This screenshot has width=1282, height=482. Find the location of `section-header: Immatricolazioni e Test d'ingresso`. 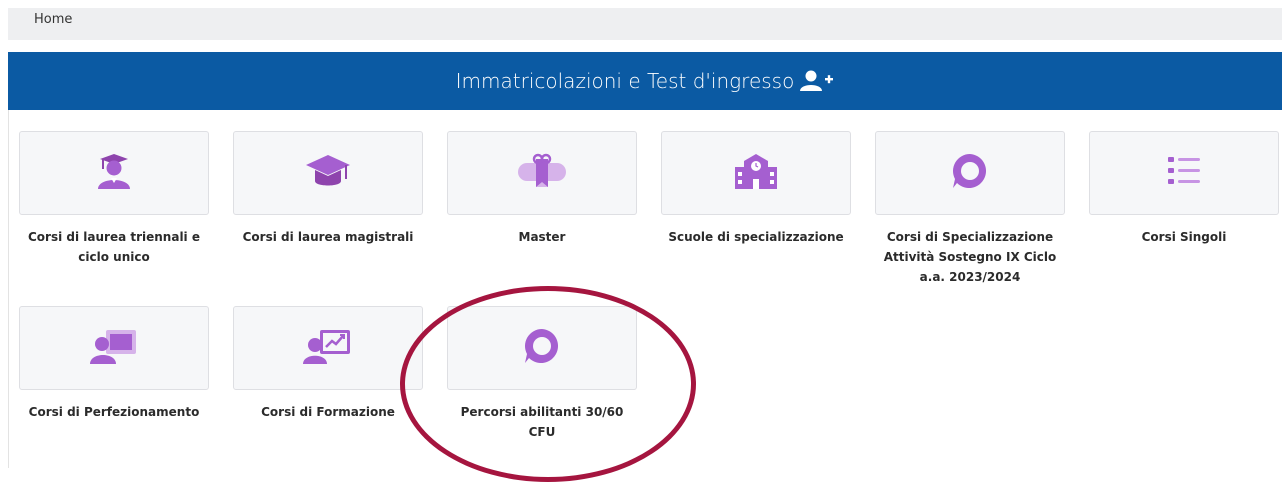

section-header: Immatricolazioni e Test d'ingresso is located at coordinates (645, 81).